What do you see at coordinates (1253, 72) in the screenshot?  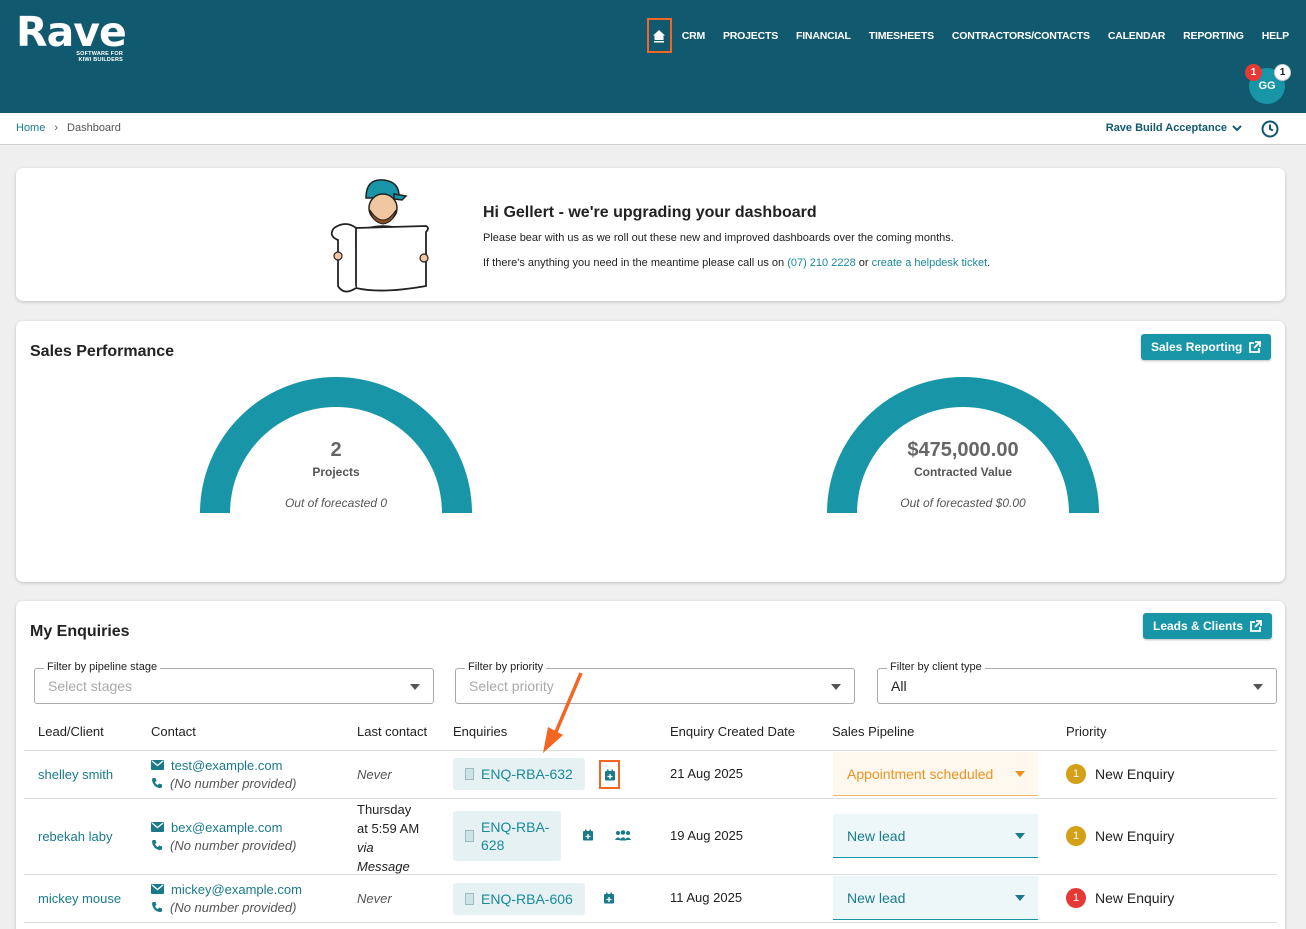 I see `notification-badge: 1` at bounding box center [1253, 72].